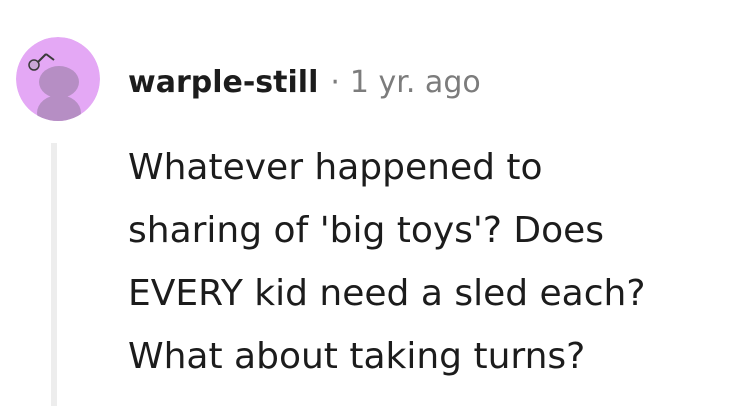 This screenshot has height=406, width=736. I want to click on username-link: warple-still, so click(223, 82).